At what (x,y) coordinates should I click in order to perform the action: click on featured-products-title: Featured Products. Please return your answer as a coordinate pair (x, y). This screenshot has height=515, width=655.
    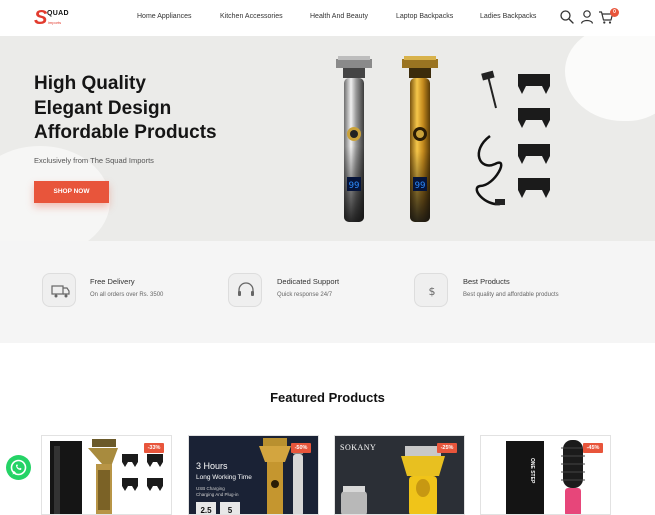
    Looking at the image, I should click on (327, 397).